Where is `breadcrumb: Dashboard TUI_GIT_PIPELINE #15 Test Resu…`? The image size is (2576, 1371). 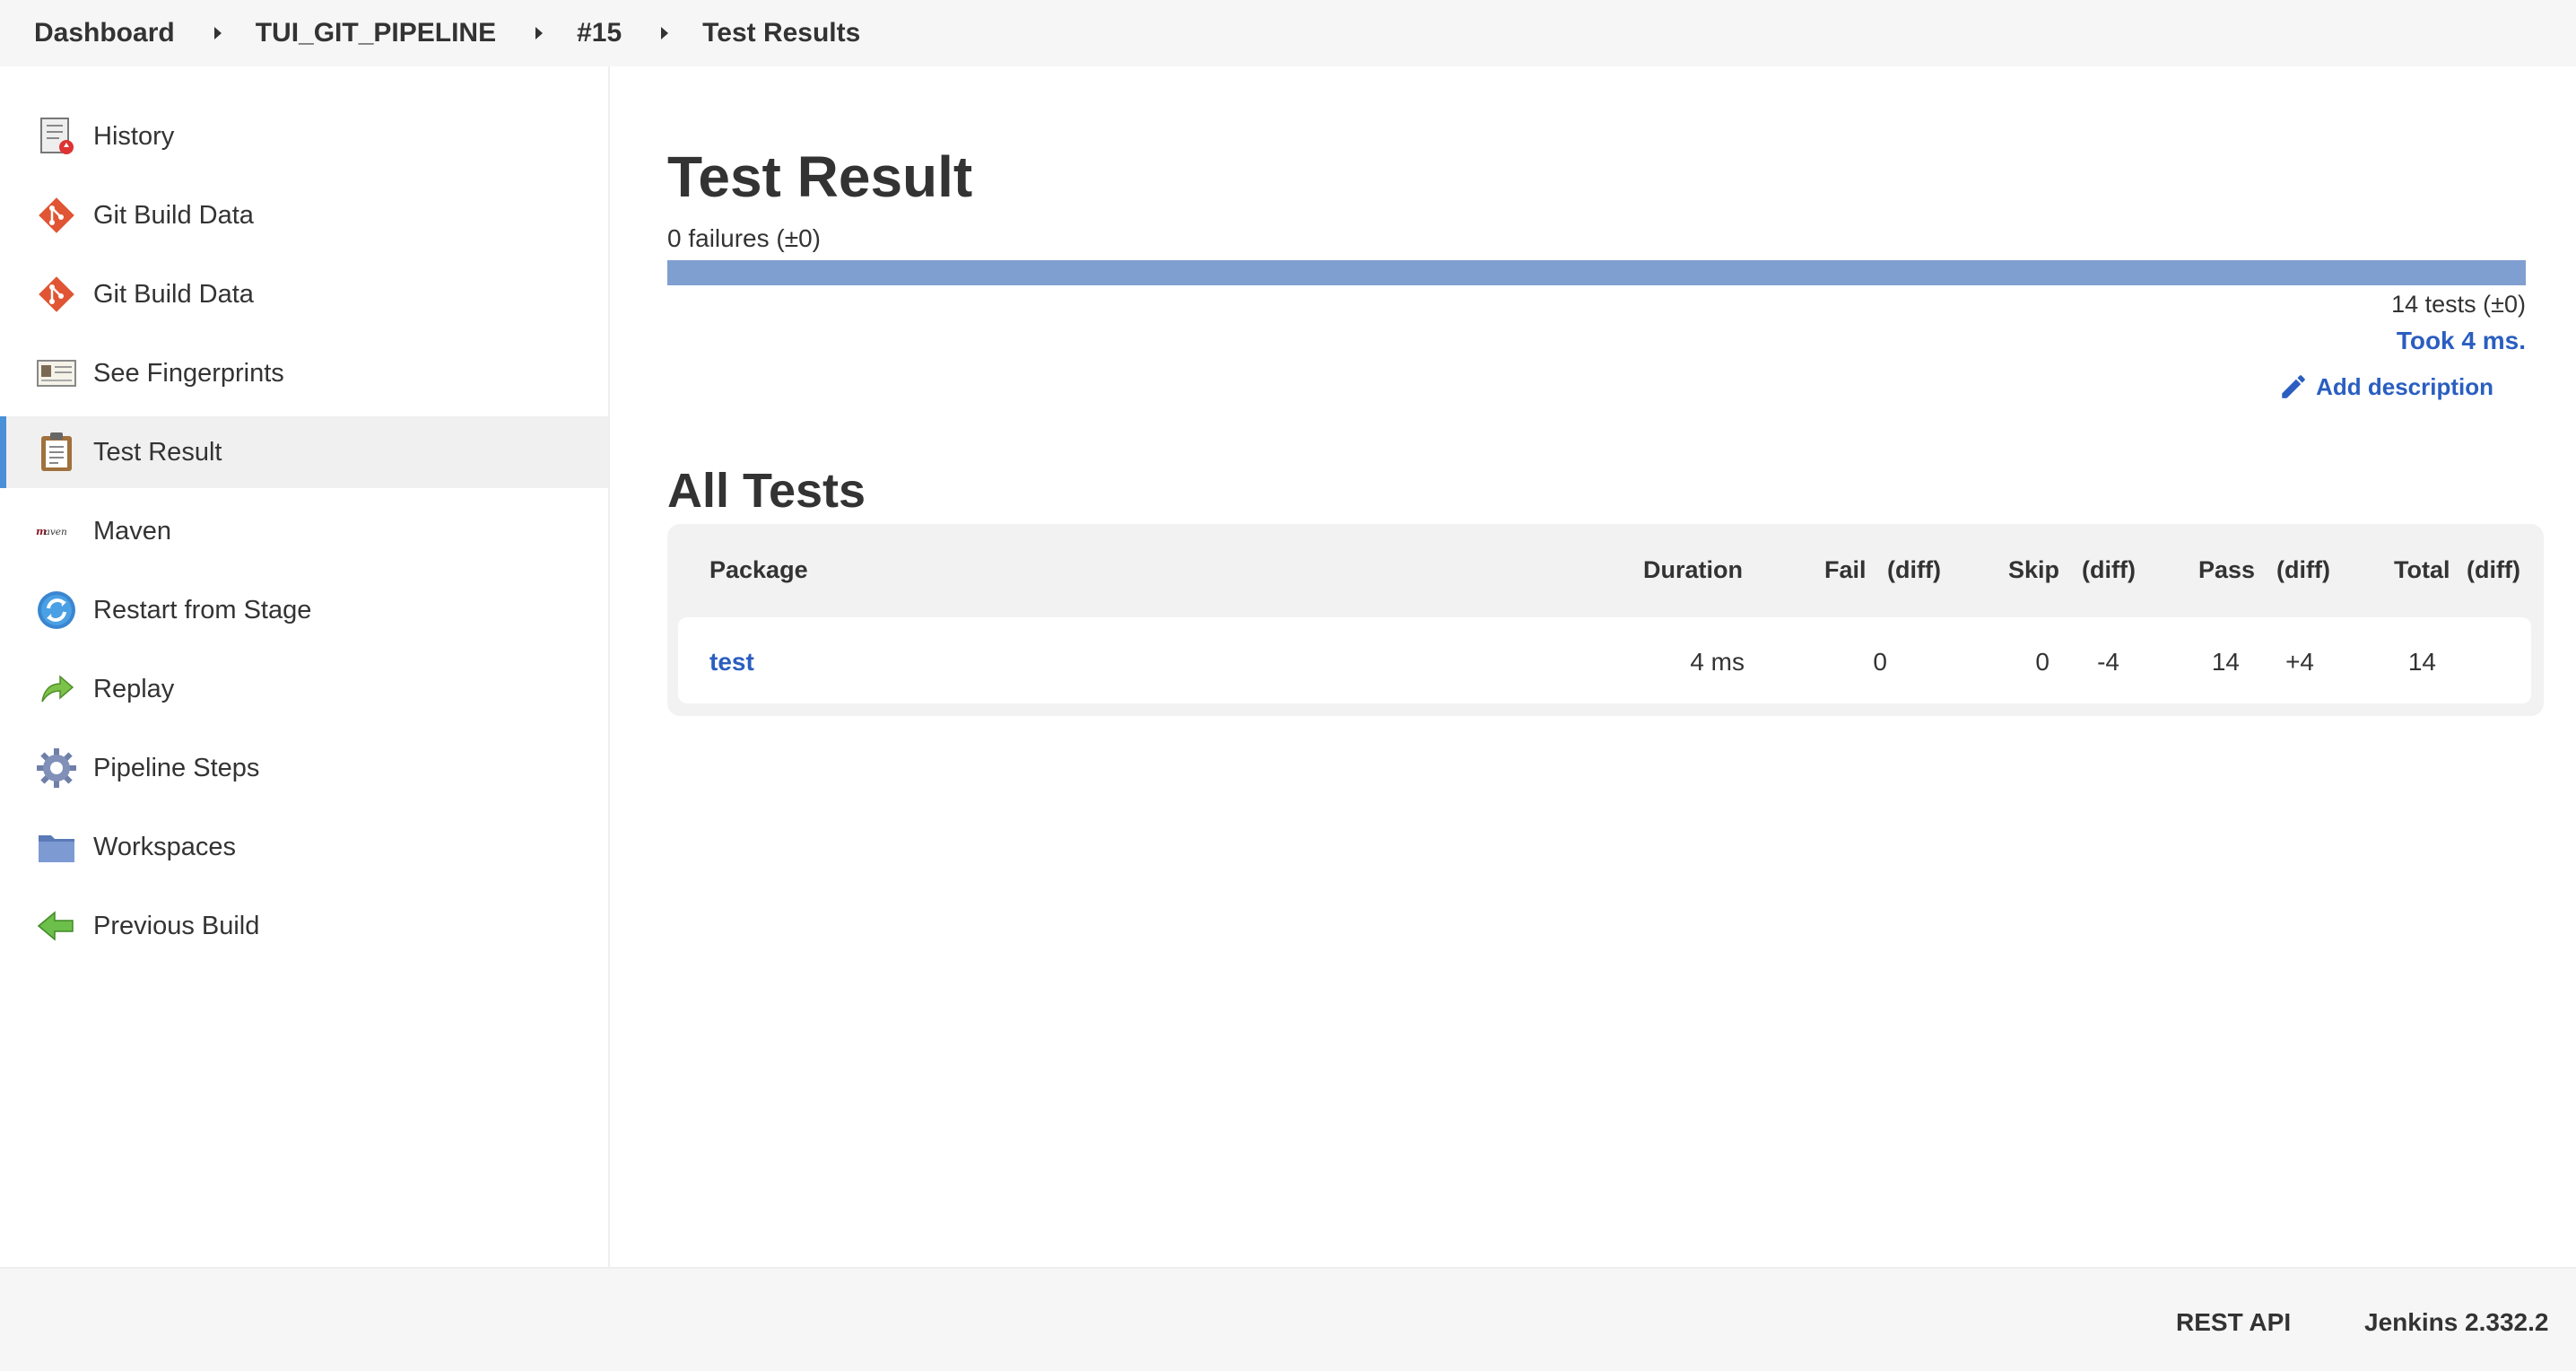 breadcrumb: Dashboard TUI_GIT_PIPELINE #15 Test Resu… is located at coordinates (1288, 33).